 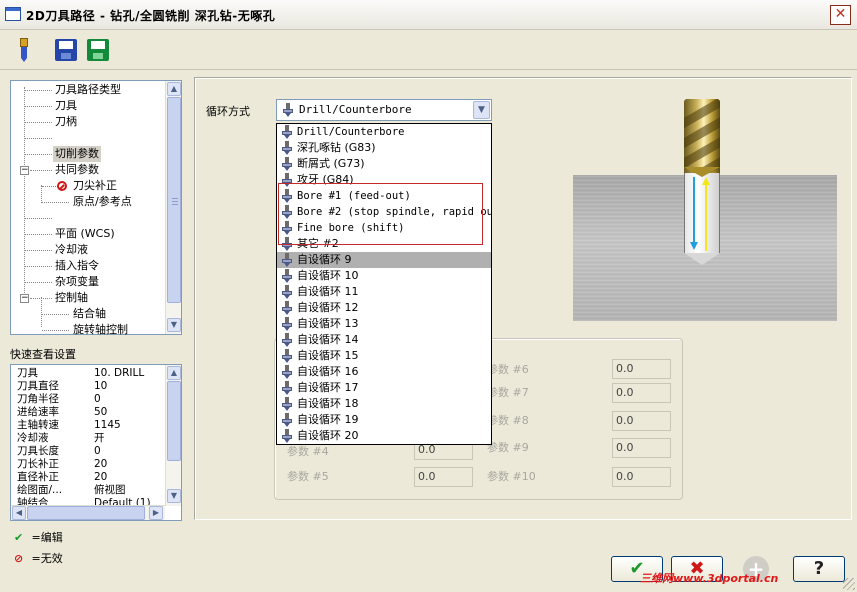 I want to click on tree-item-insert-codes: 插入指令, so click(x=77, y=266).